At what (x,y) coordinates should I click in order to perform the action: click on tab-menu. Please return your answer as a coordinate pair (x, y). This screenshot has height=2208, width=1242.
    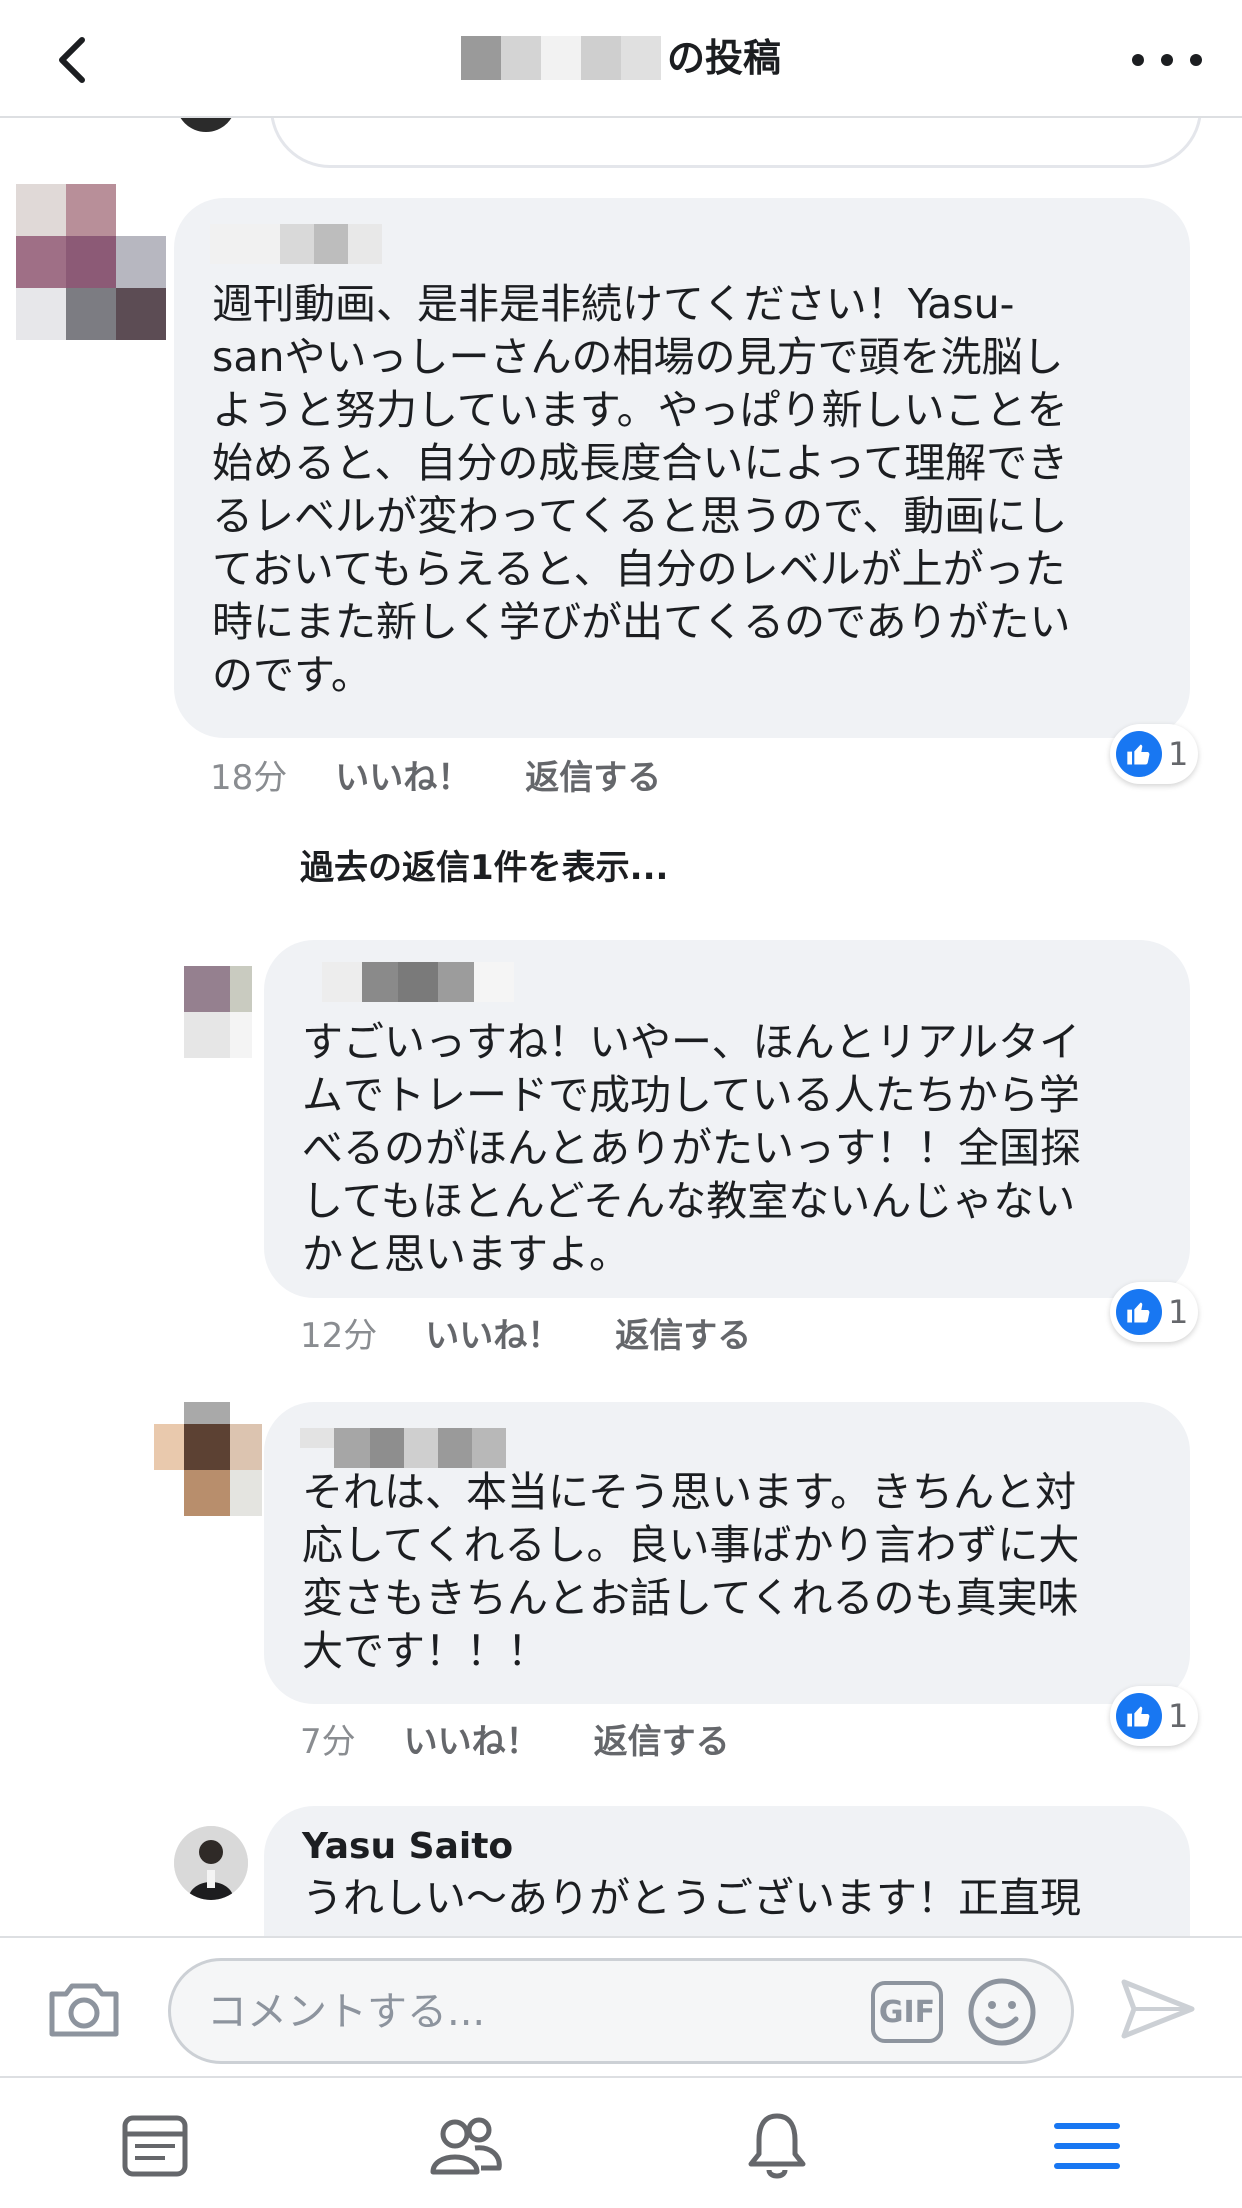
    Looking at the image, I should click on (1087, 2146).